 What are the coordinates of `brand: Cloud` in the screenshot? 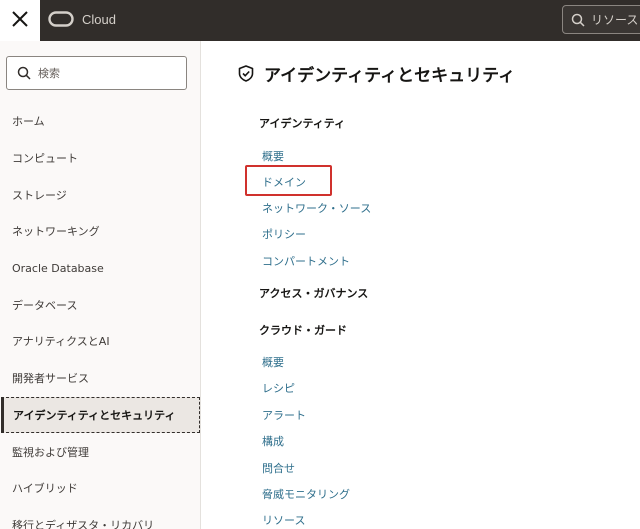 It's located at (82, 19).